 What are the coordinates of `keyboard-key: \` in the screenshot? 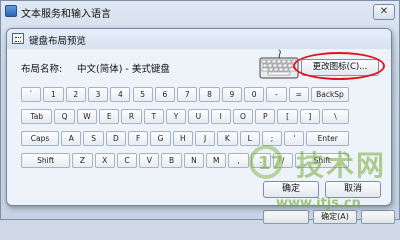 It's located at (336, 116).